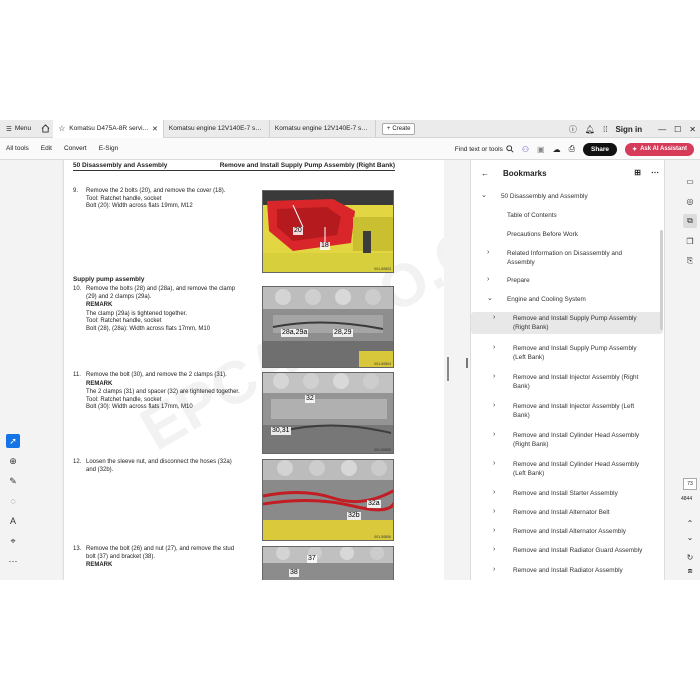  Describe the element at coordinates (13, 561) in the screenshot. I see `more-tools-icon: ⋯` at that location.